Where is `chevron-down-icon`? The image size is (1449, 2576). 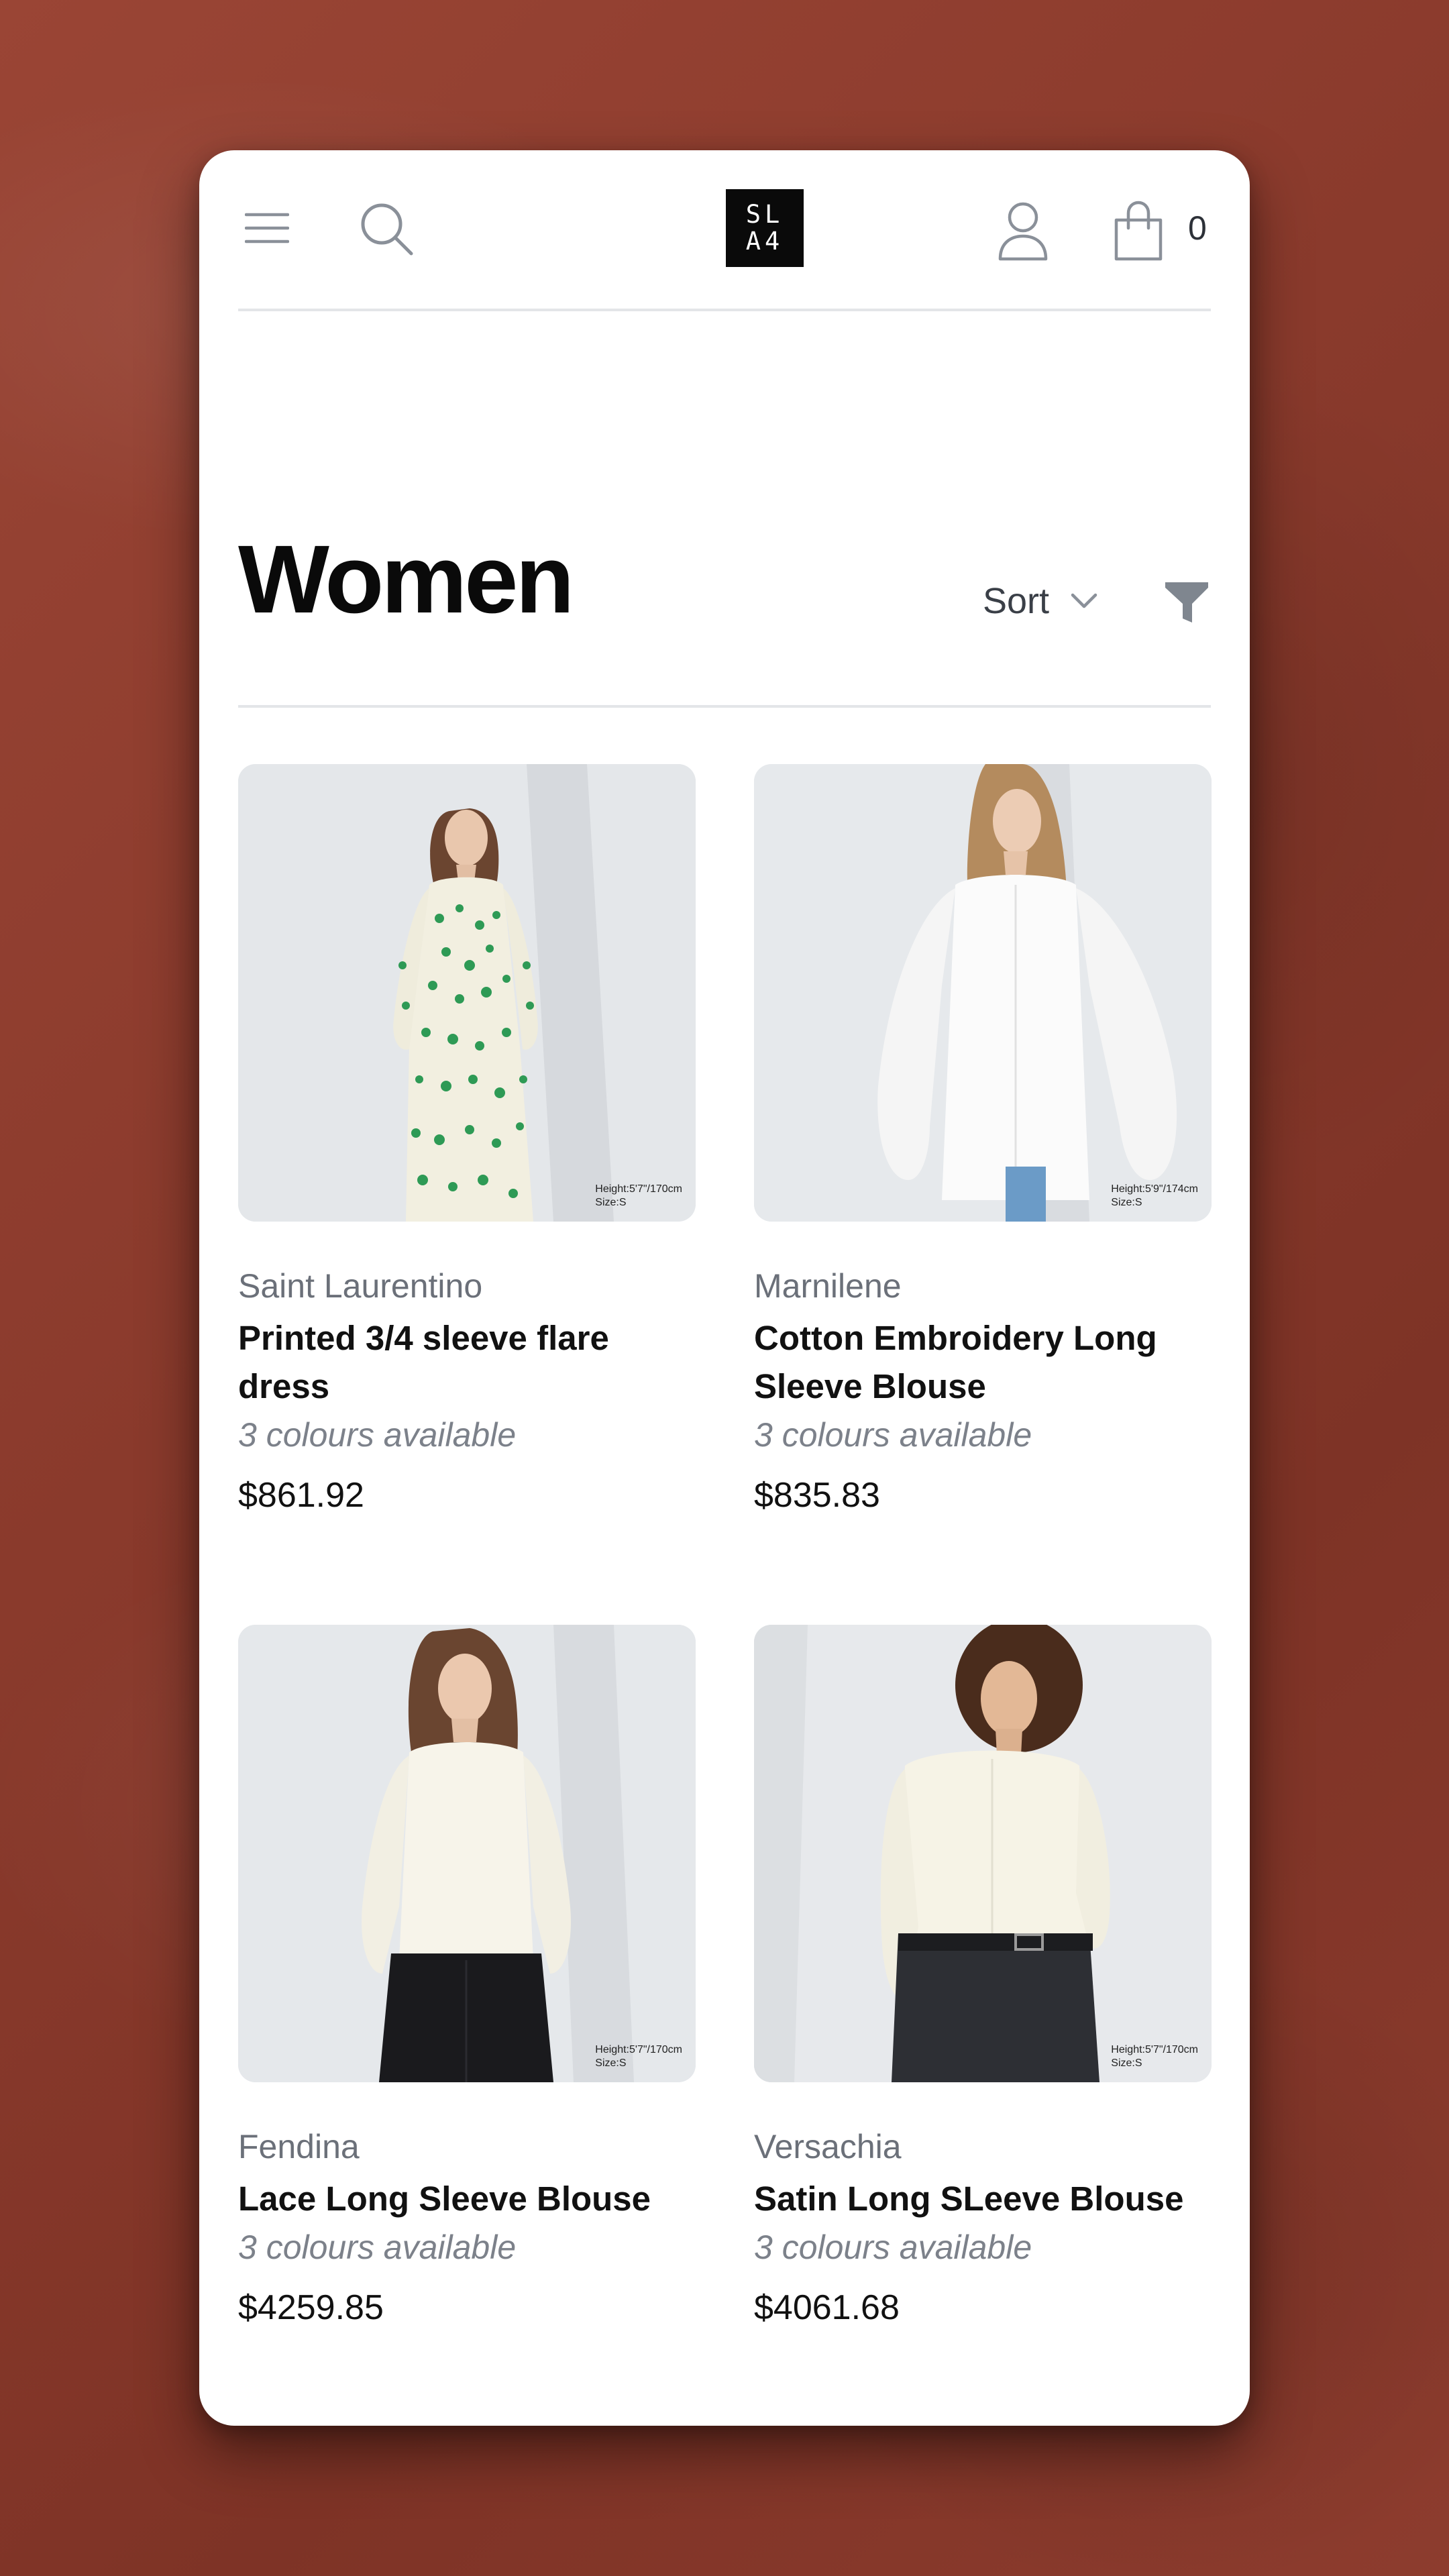 chevron-down-icon is located at coordinates (1084, 600).